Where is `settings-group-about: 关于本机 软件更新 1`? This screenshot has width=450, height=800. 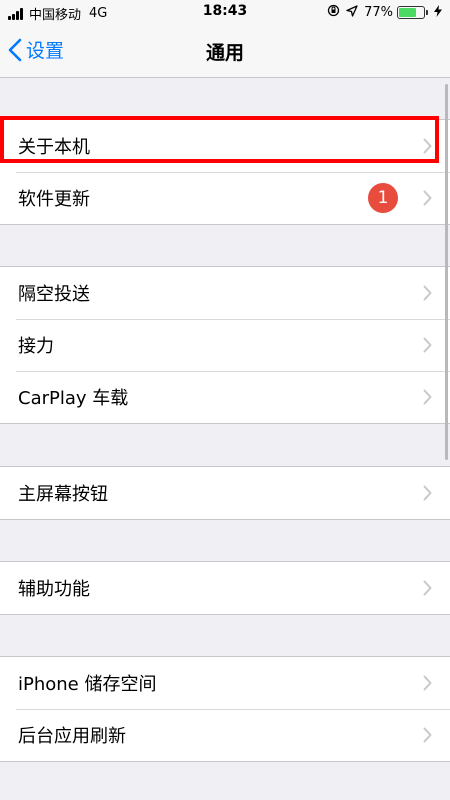 settings-group-about: 关于本机 软件更新 1 is located at coordinates (225, 172).